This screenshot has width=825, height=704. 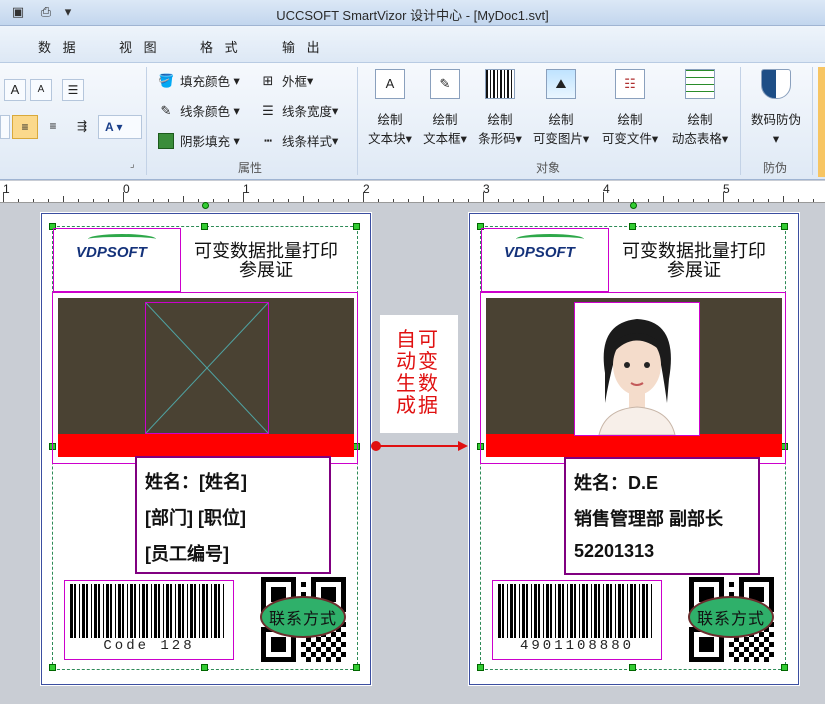 I want to click on name-field: 姓名：D.E, so click(x=616, y=483).